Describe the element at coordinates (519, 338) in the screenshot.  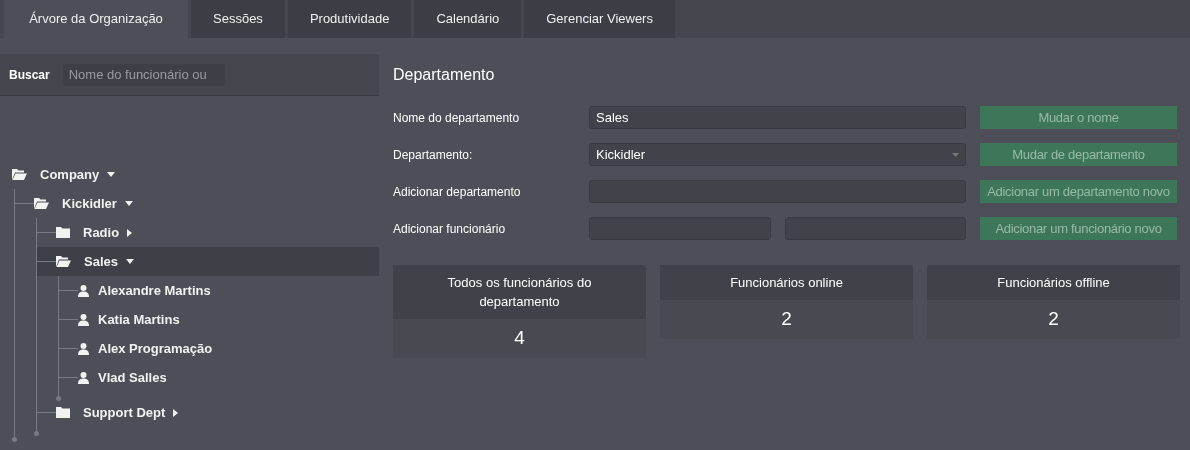
I see `stat-value: 4` at that location.